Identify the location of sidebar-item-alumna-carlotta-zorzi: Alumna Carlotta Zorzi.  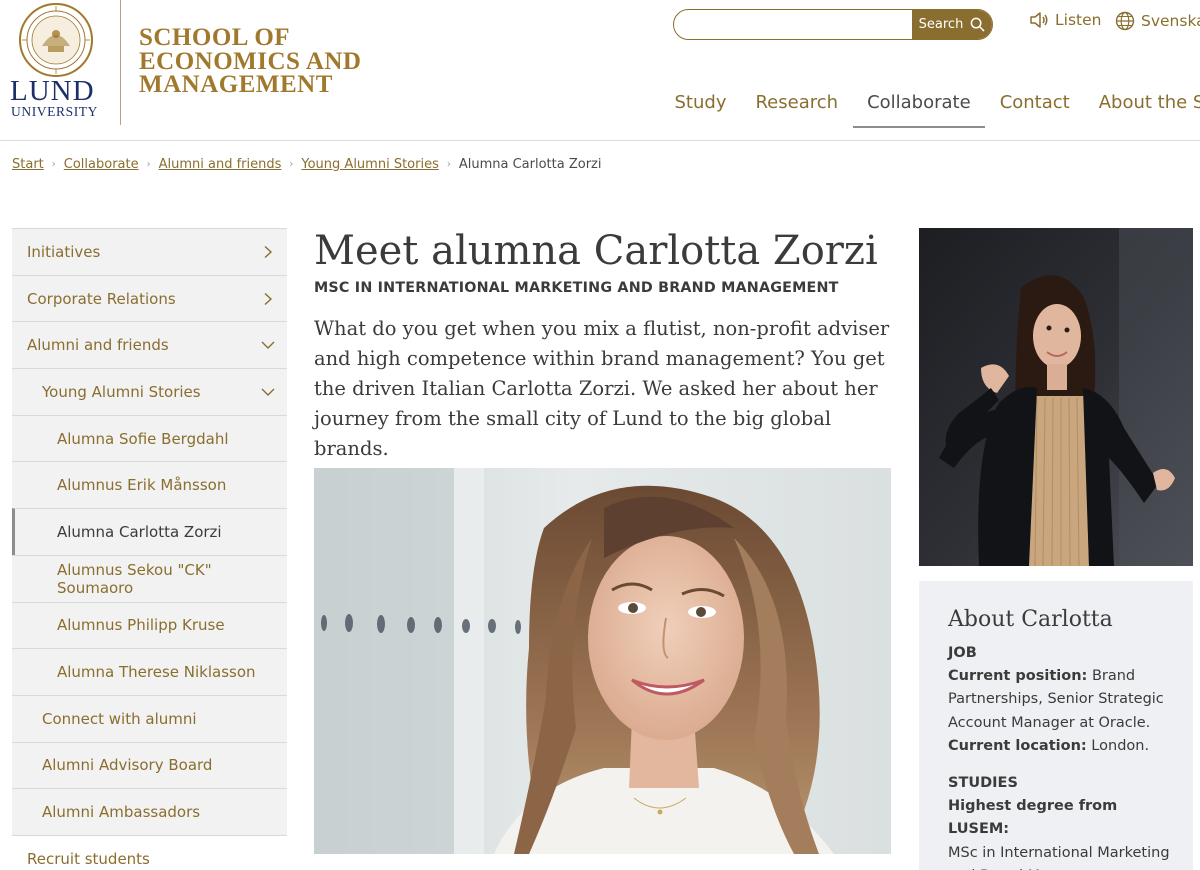
(149, 531).